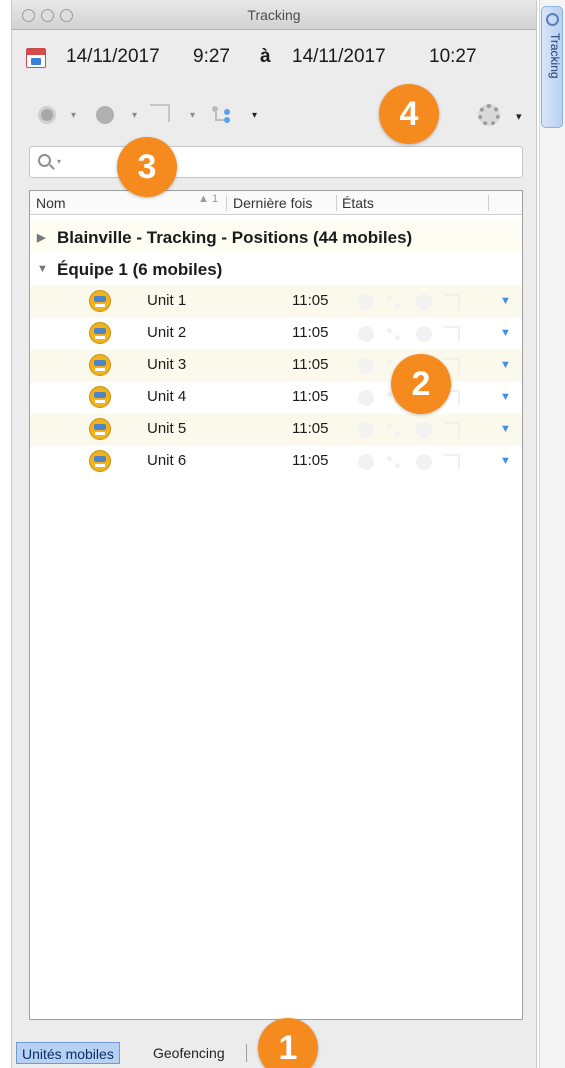 The image size is (565, 1068). What do you see at coordinates (36, 58) in the screenshot?
I see `calendar-icon` at bounding box center [36, 58].